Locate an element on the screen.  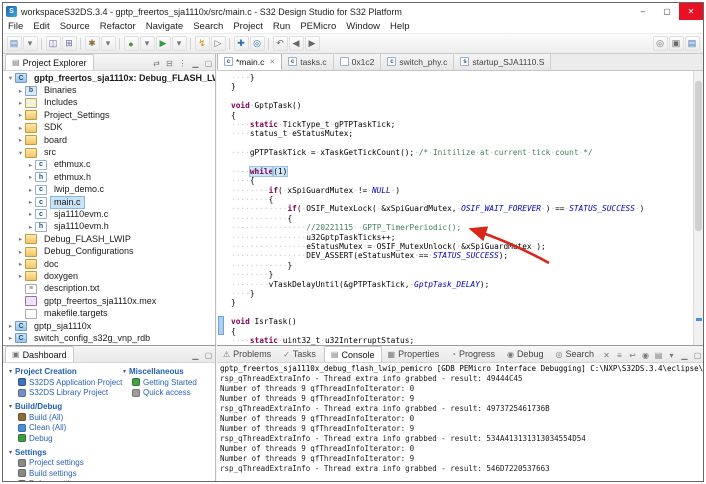
dashboard-link-s32ds-library-project: S32DS Library Project is located at coordinates (66, 393).